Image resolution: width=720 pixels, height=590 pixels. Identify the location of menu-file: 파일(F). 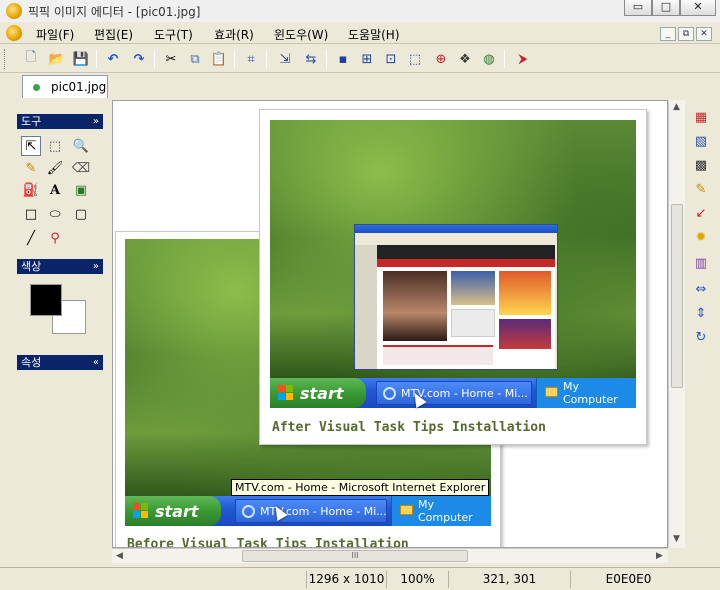
(55, 34).